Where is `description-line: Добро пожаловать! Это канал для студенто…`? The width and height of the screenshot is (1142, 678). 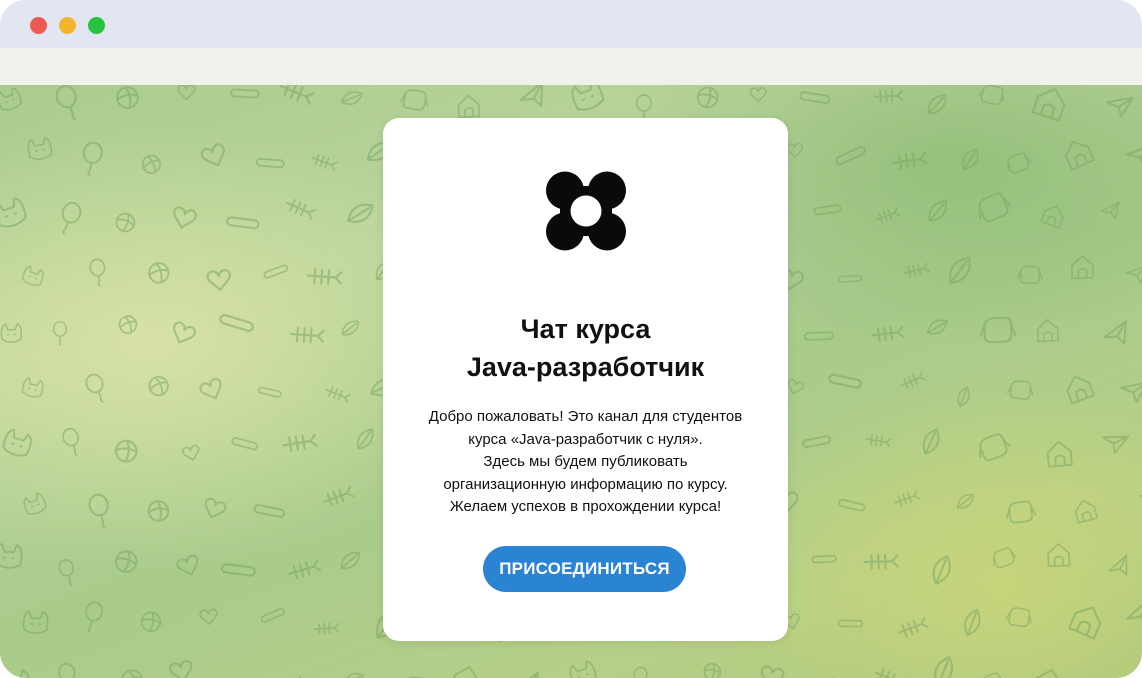
description-line: Добро пожаловать! Это канал для студенто… is located at coordinates (585, 416).